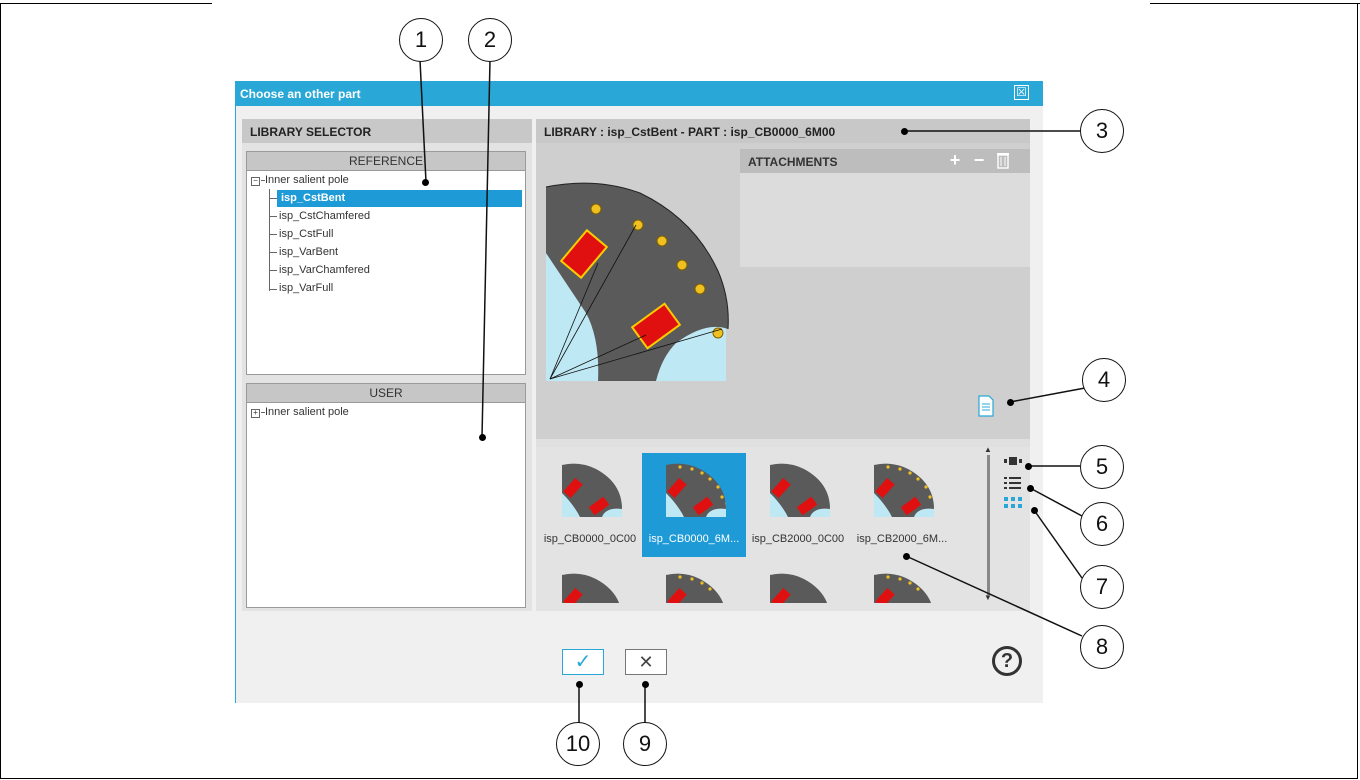 The width and height of the screenshot is (1360, 780). What do you see at coordinates (1102, 467) in the screenshot?
I see `callout-5: 5` at bounding box center [1102, 467].